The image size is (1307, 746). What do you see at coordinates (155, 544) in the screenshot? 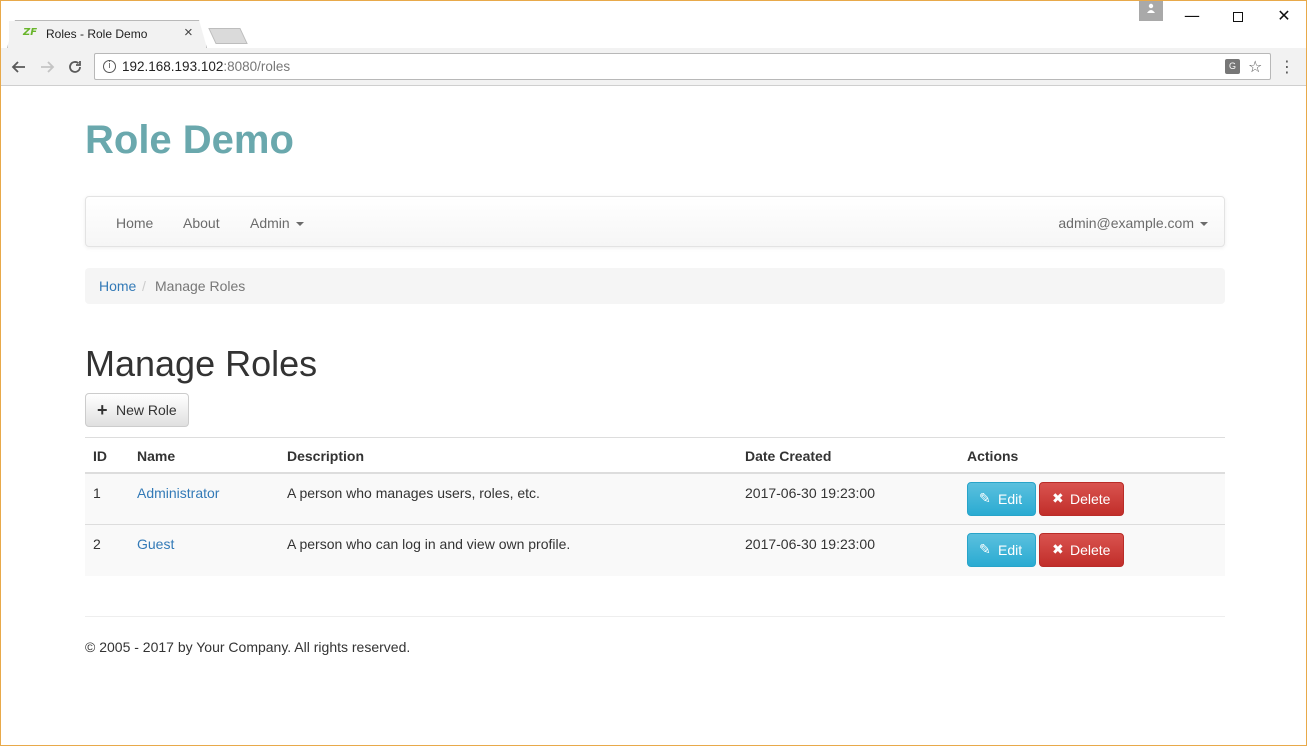
I see `role-name-link: Guest` at bounding box center [155, 544].